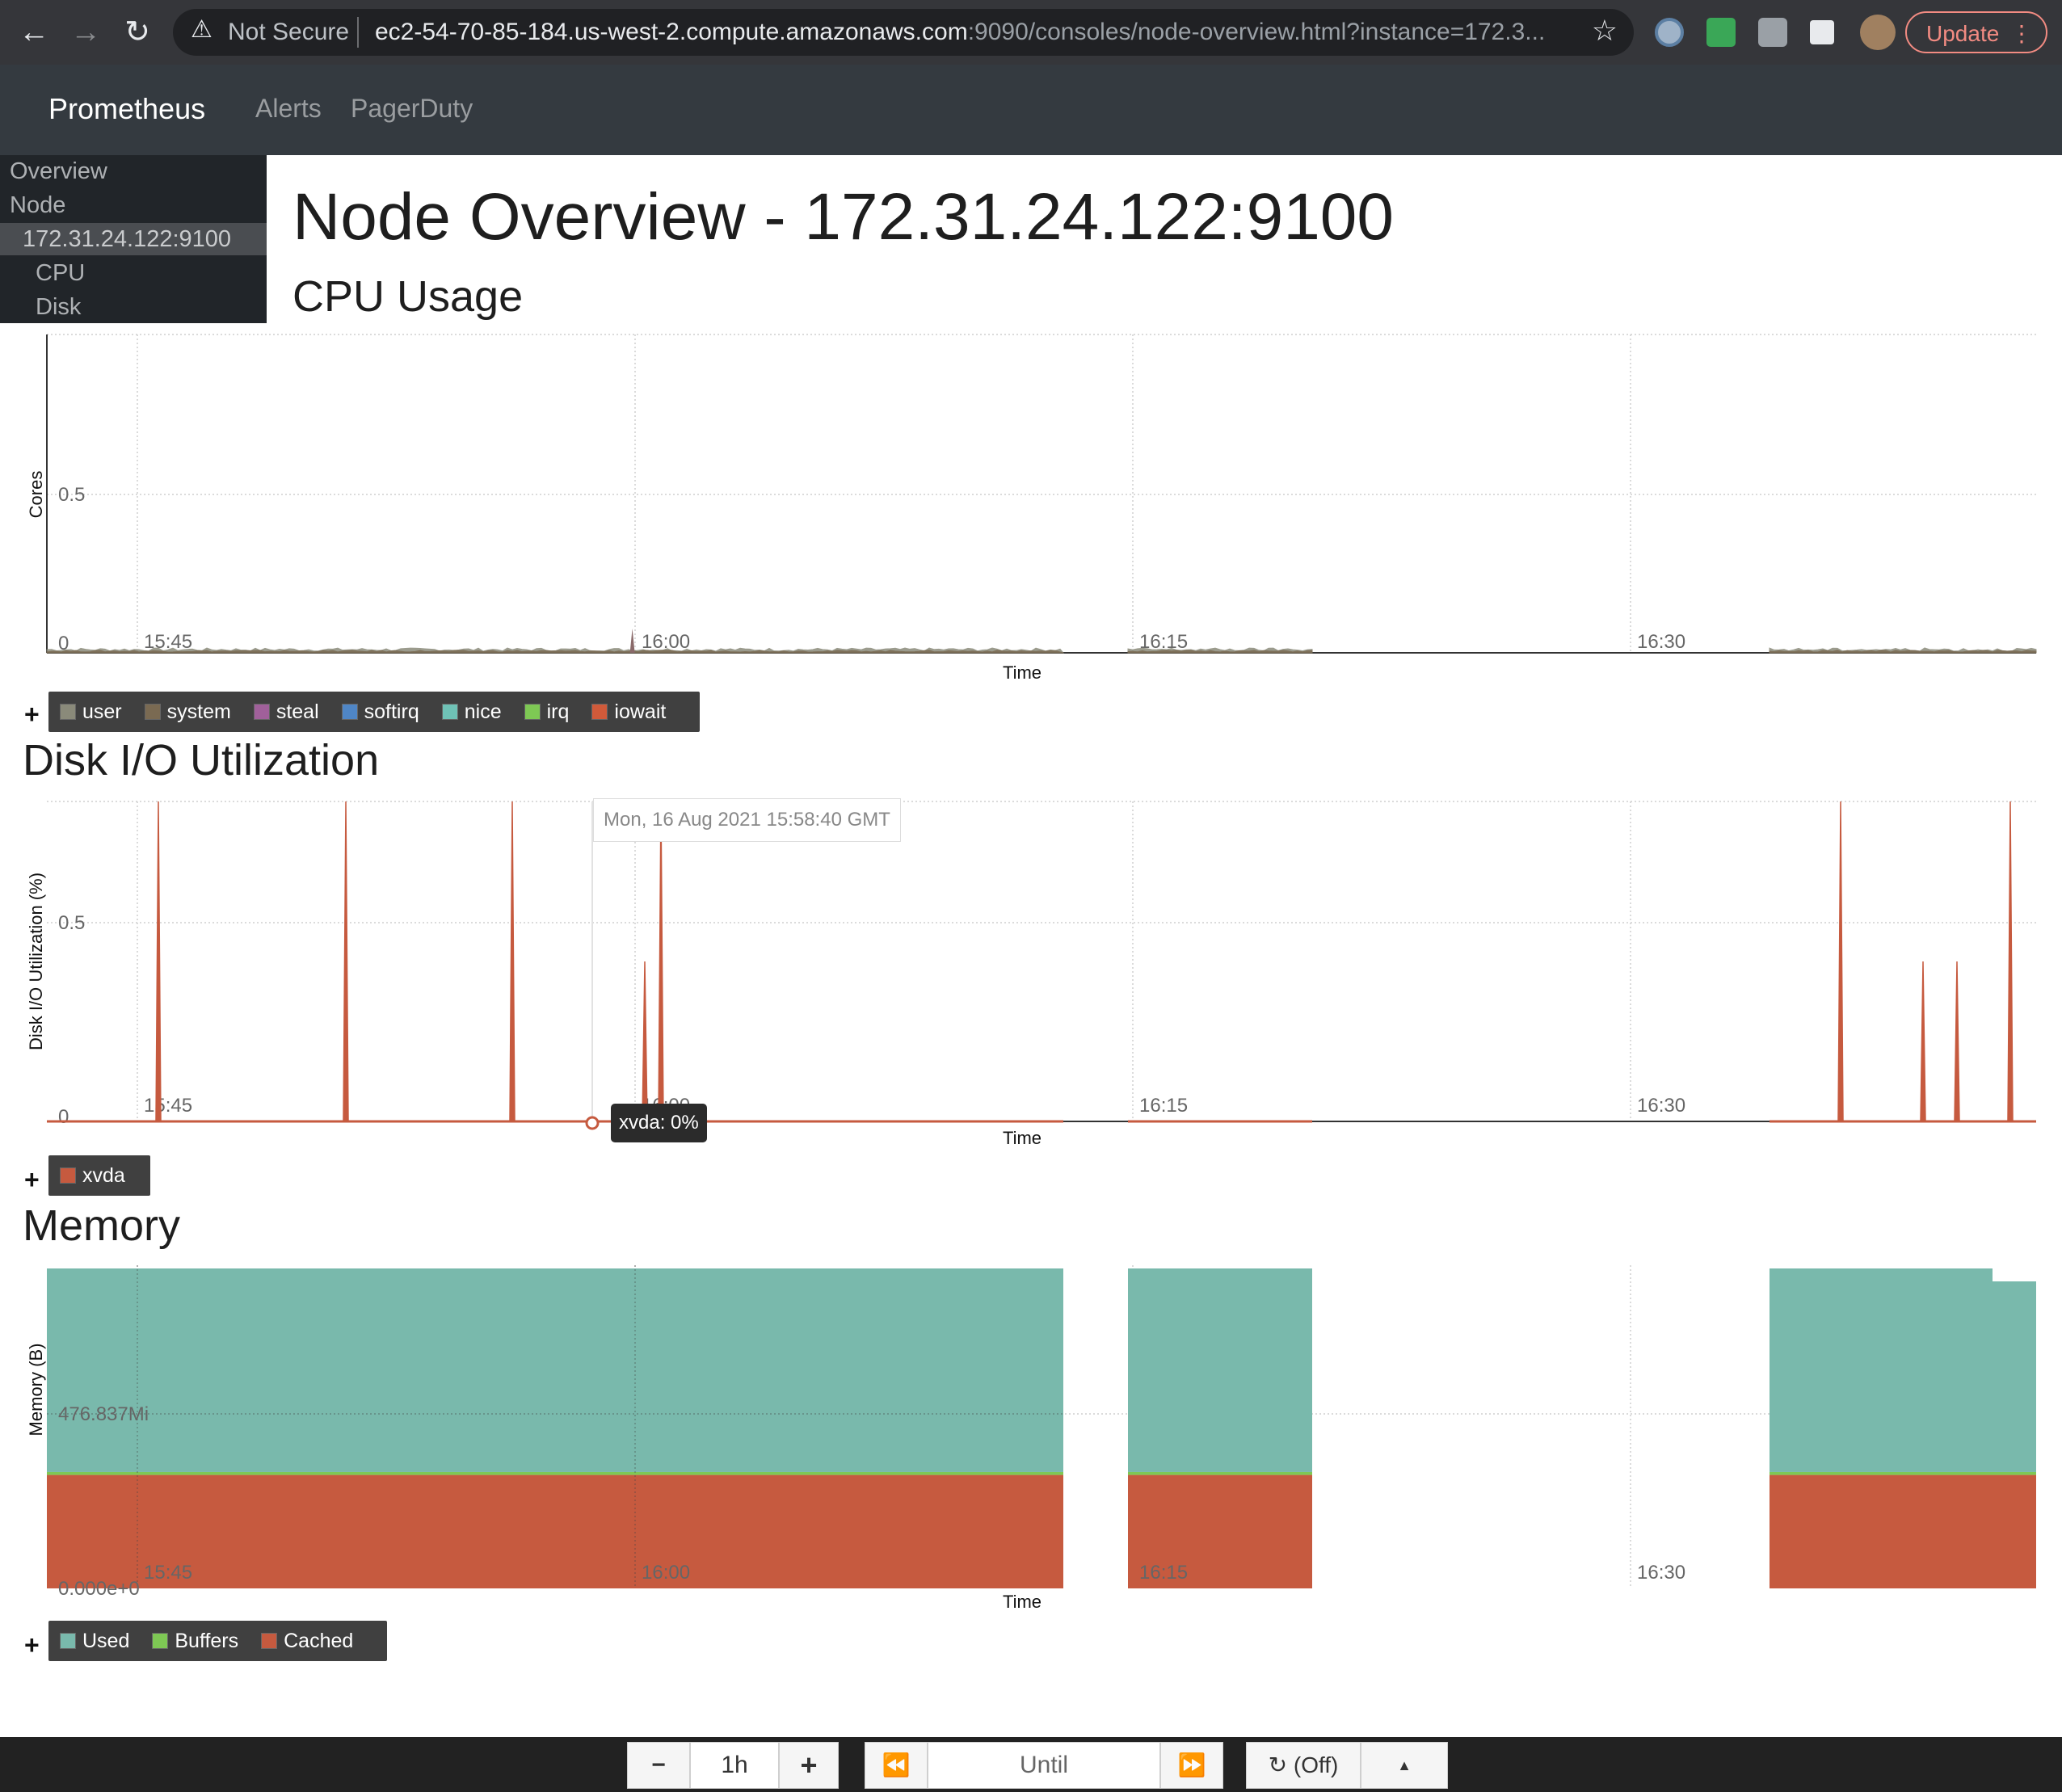 The image size is (2062, 1792). What do you see at coordinates (1669, 32) in the screenshot?
I see `extension-icon` at bounding box center [1669, 32].